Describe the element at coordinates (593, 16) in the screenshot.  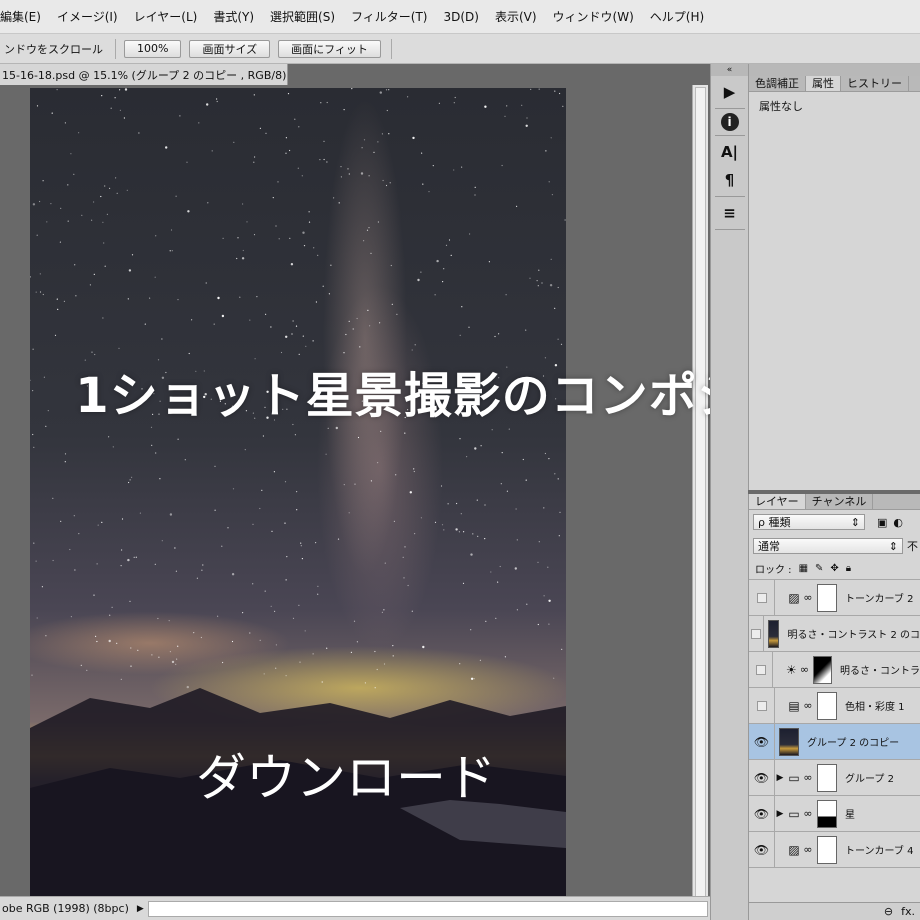
I see `menu-window: ウィンドウ(W)` at that location.